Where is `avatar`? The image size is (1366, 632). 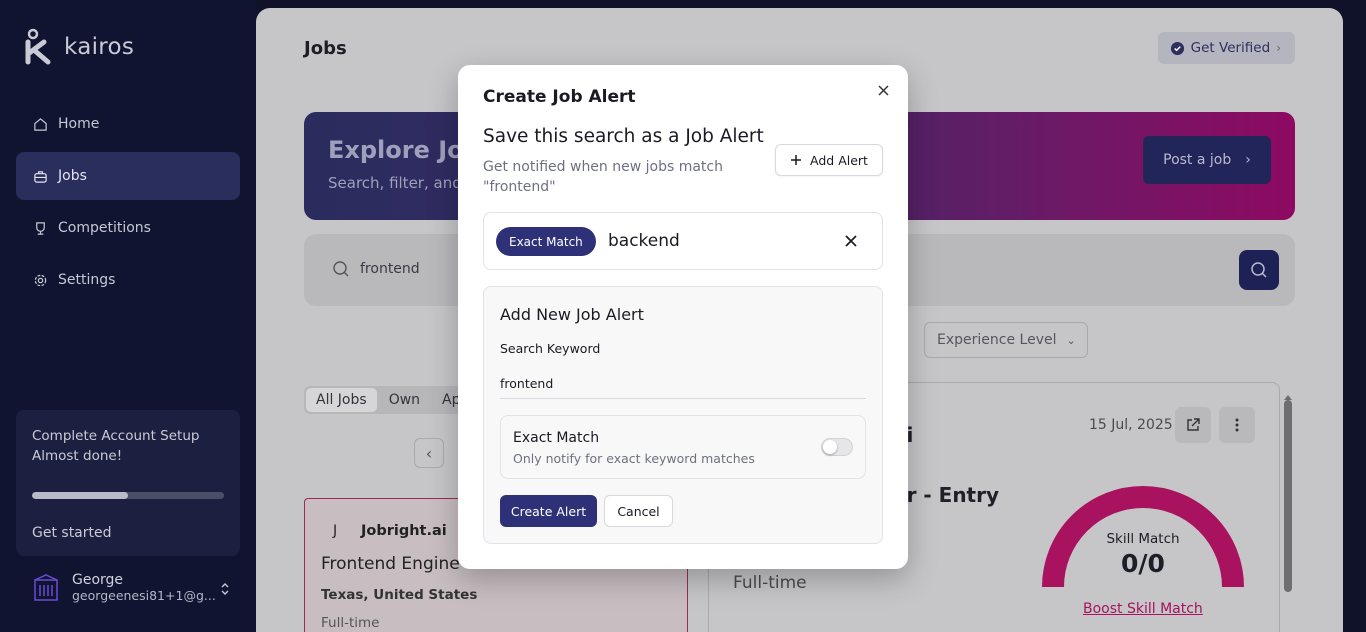 avatar is located at coordinates (46, 587).